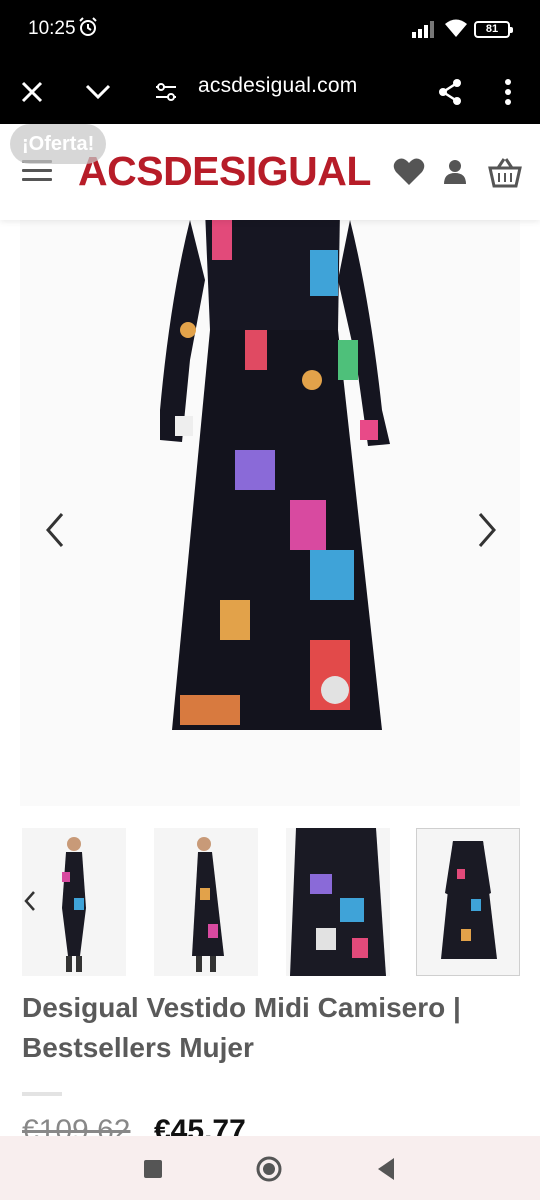 The image size is (540, 1200). I want to click on chevron-down-icon, so click(98, 92).